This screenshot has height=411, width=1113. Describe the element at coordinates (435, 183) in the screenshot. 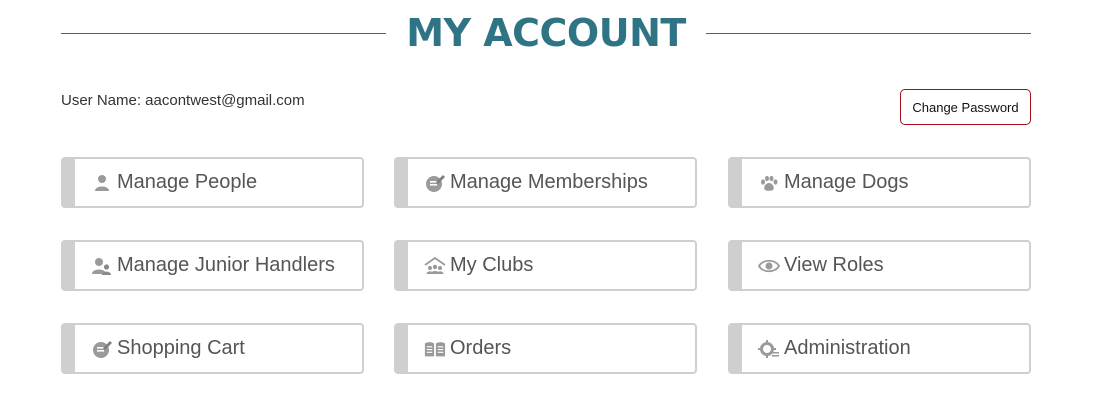

I see `membership-edit-icon` at that location.